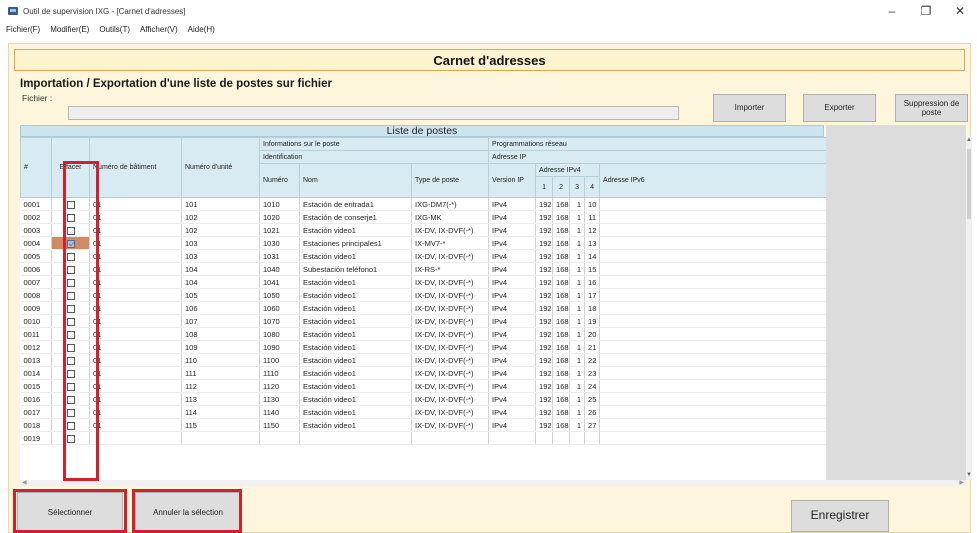 This screenshot has height=533, width=977. What do you see at coordinates (355, 438) in the screenshot?
I see `station-name` at bounding box center [355, 438].